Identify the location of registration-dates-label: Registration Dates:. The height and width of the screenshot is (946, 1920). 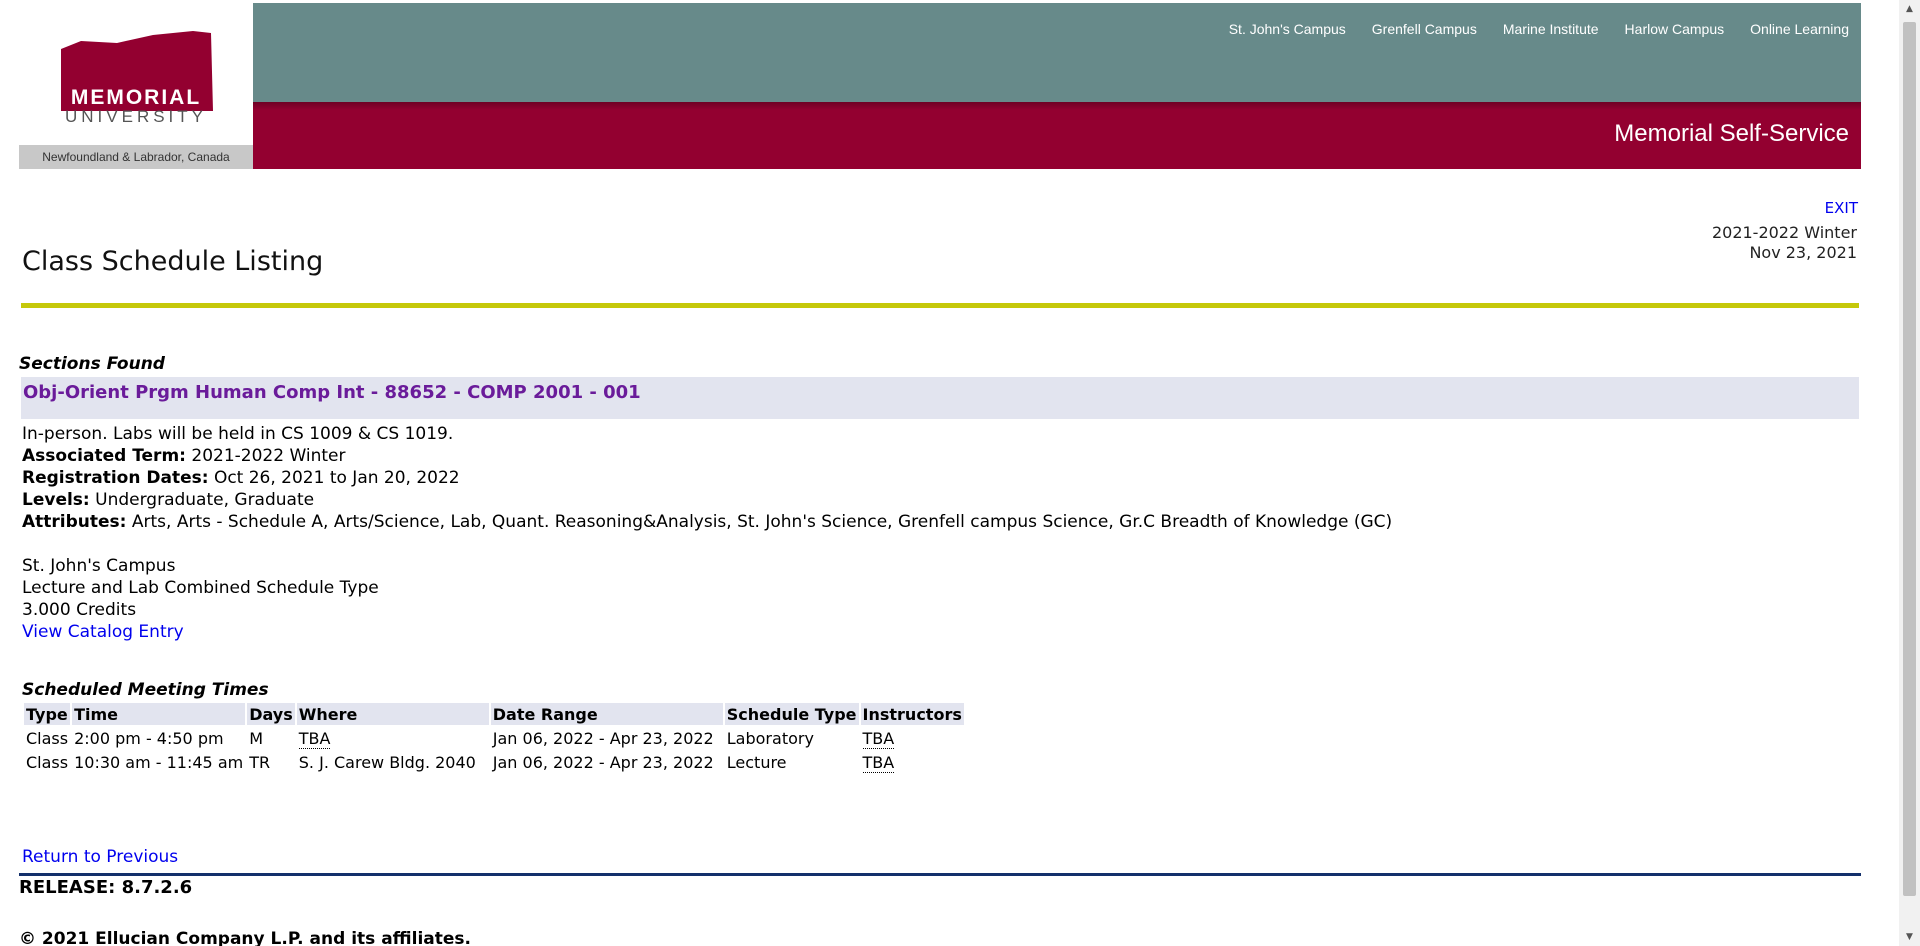
(115, 478).